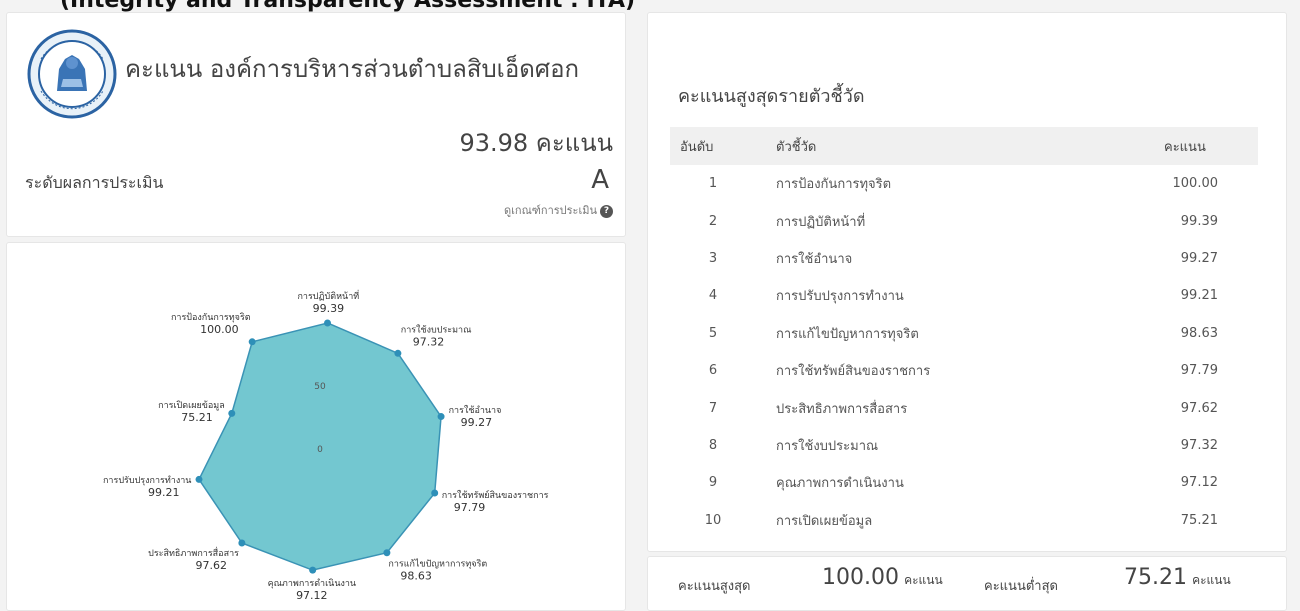 Image resolution: width=1300 pixels, height=611 pixels. What do you see at coordinates (923, 580) in the screenshot?
I see `max-score-unit: คะแนน` at bounding box center [923, 580].